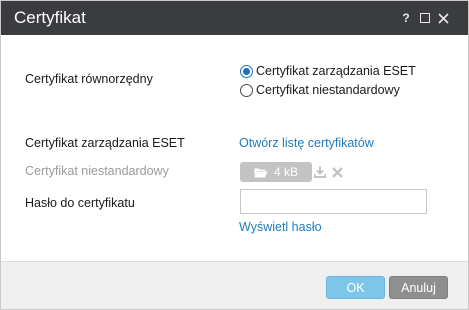 Image resolution: width=469 pixels, height=310 pixels. I want to click on close-icon, so click(443, 18).